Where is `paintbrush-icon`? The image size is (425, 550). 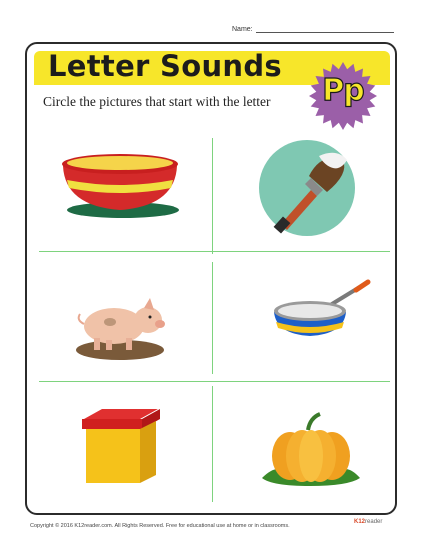 paintbrush-icon is located at coordinates (307, 188).